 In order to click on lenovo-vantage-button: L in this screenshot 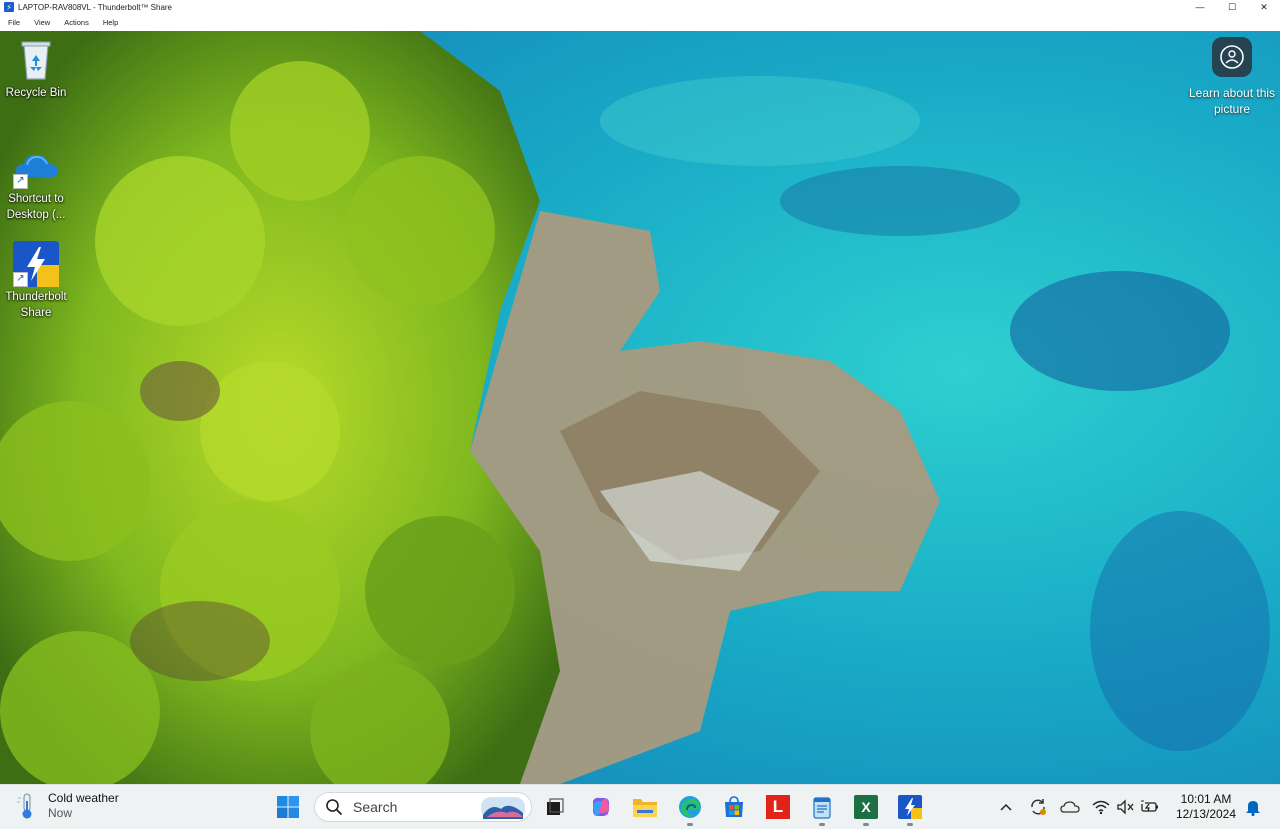, I will do `click(778, 807)`.